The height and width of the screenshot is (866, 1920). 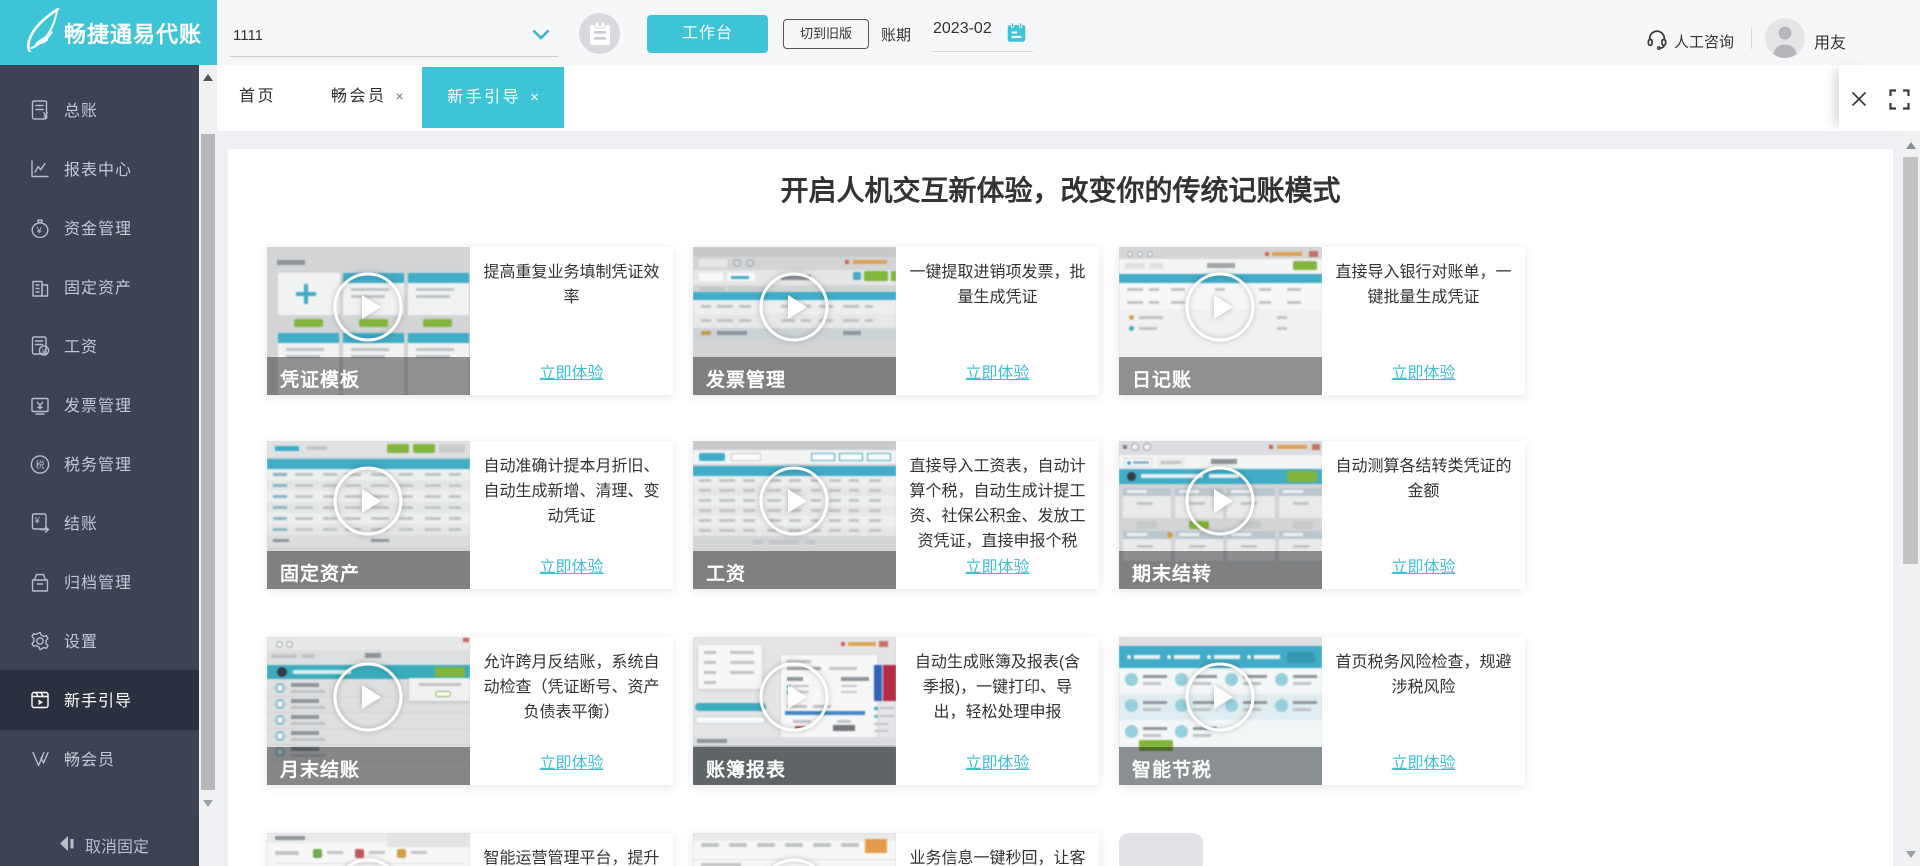 I want to click on svg-text: 税, so click(x=40, y=464).